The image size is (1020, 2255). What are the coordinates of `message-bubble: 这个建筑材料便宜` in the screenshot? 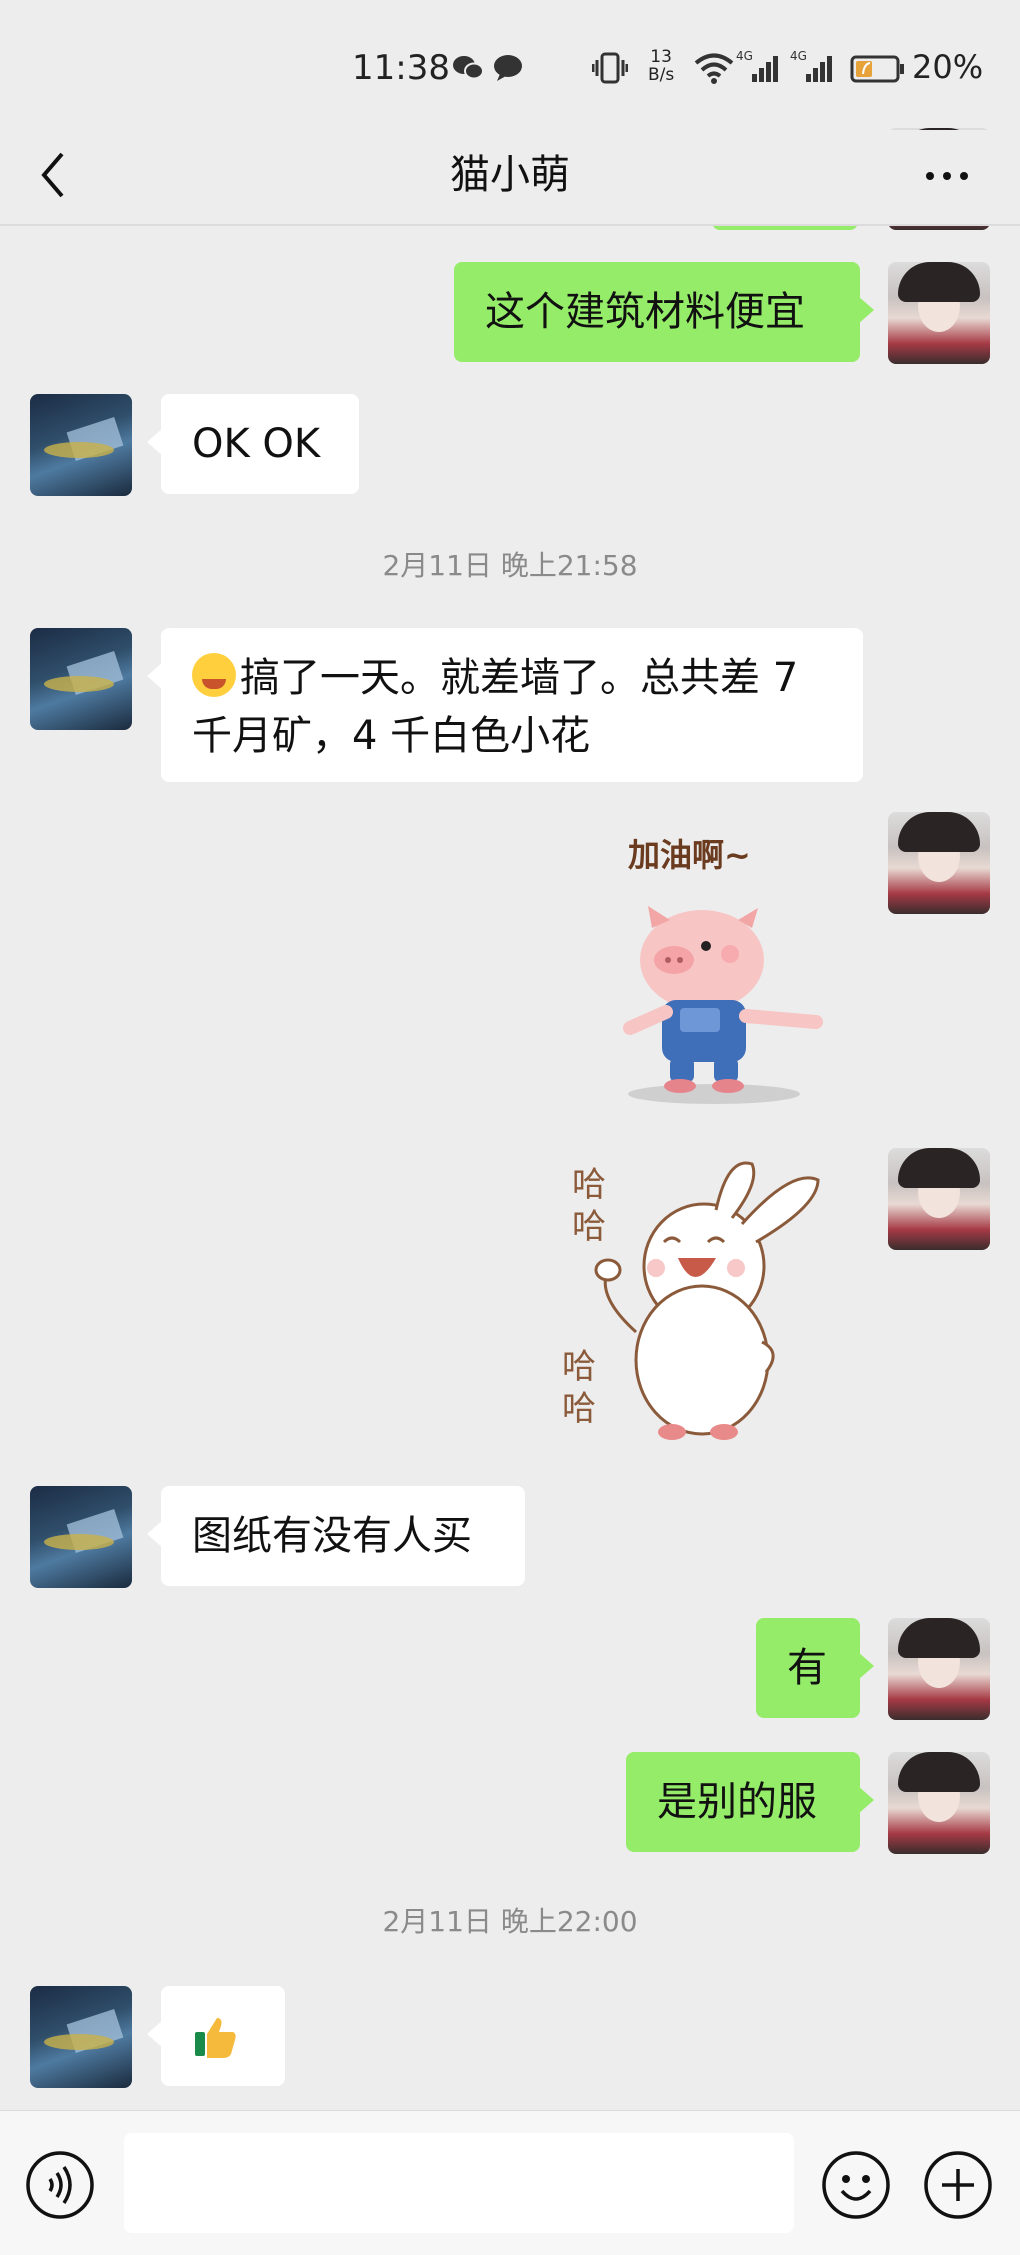 It's located at (664, 312).